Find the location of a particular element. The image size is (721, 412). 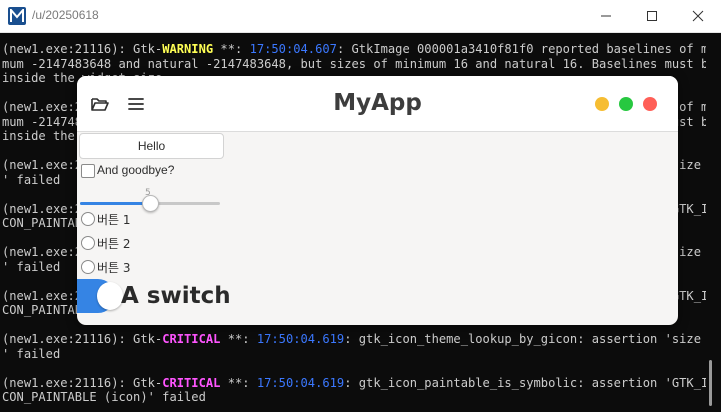

close-icon is located at coordinates (698, 16).